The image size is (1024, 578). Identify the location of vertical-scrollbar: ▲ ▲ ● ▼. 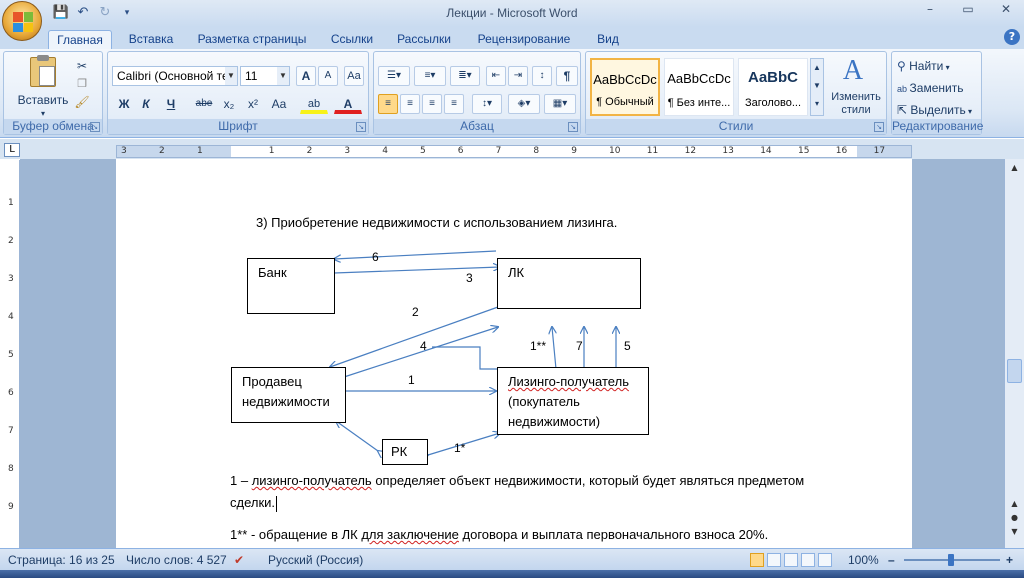
(1014, 353).